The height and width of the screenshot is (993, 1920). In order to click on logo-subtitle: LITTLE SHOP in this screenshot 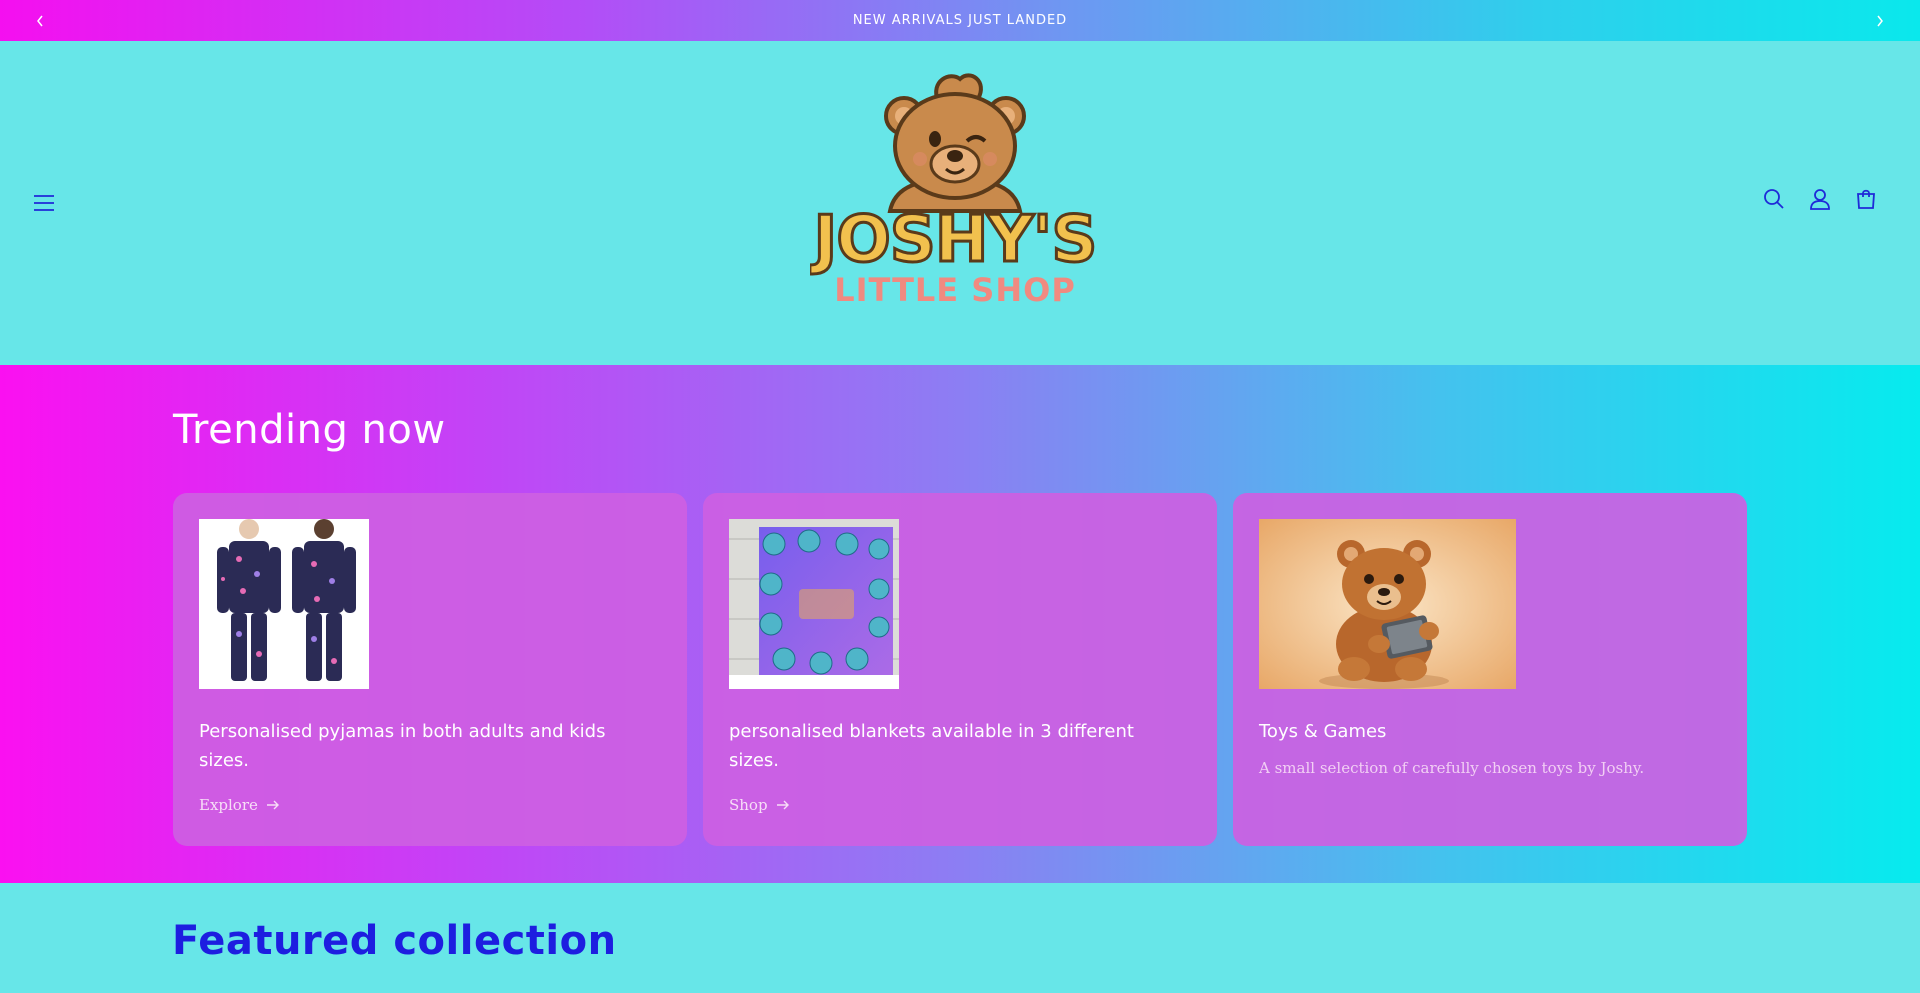, I will do `click(955, 290)`.